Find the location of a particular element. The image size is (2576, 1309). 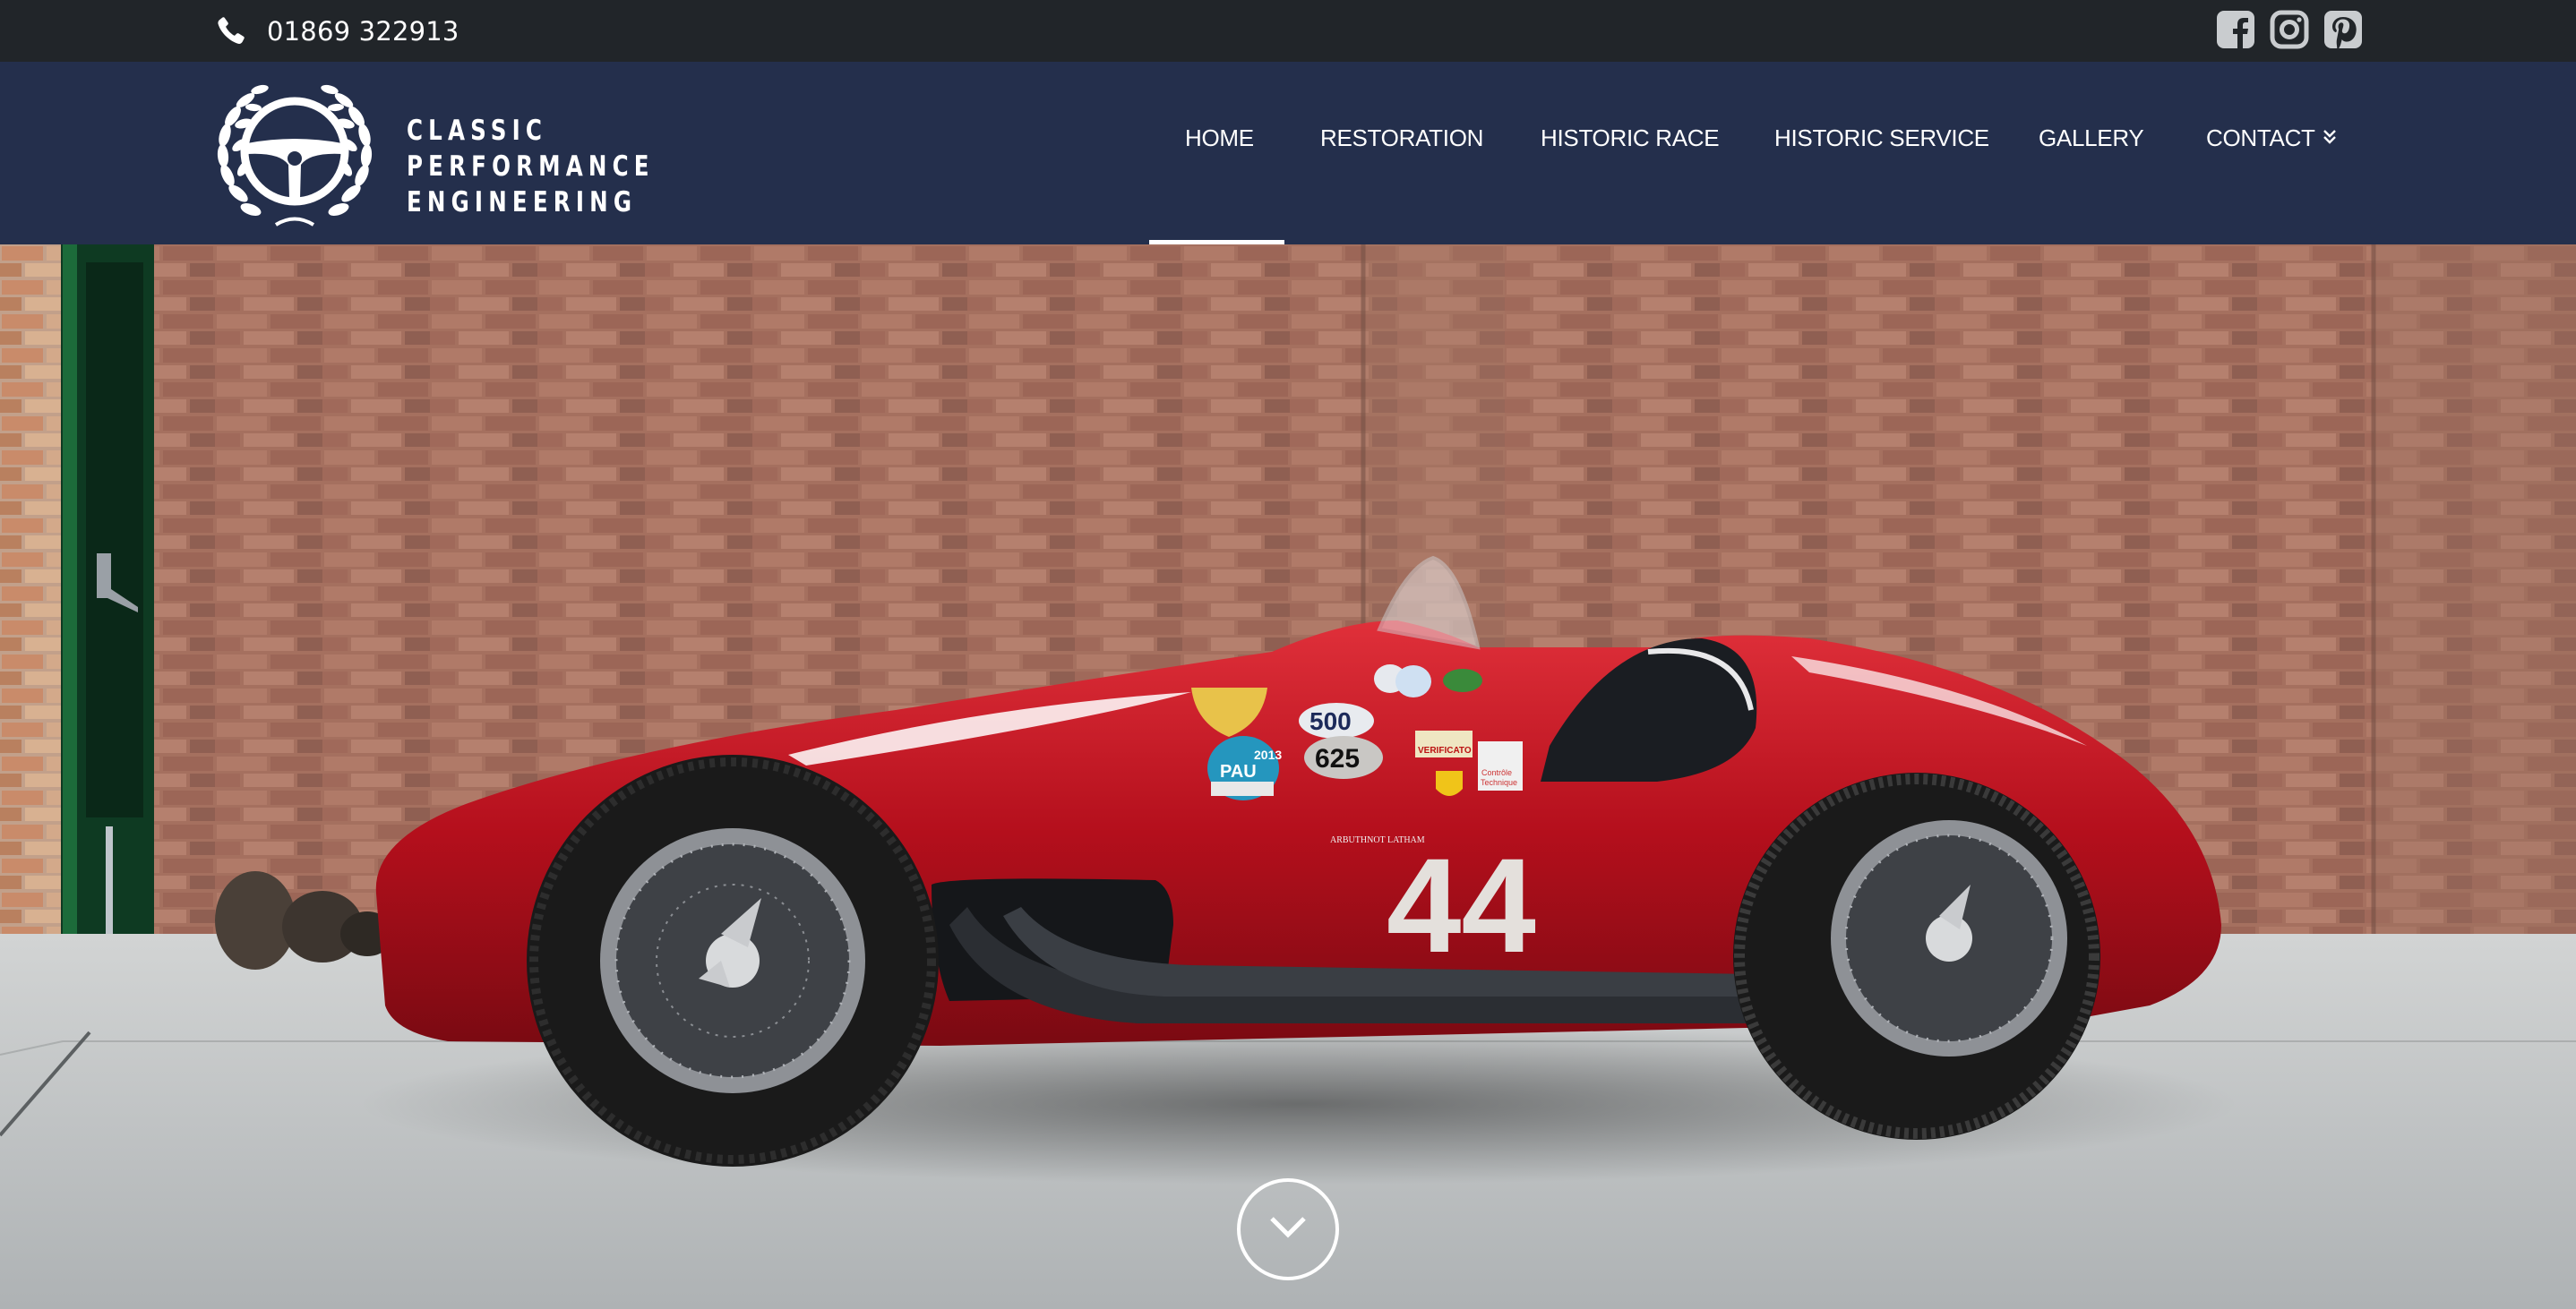

nav-contact: CONTACT is located at coordinates (2271, 138).